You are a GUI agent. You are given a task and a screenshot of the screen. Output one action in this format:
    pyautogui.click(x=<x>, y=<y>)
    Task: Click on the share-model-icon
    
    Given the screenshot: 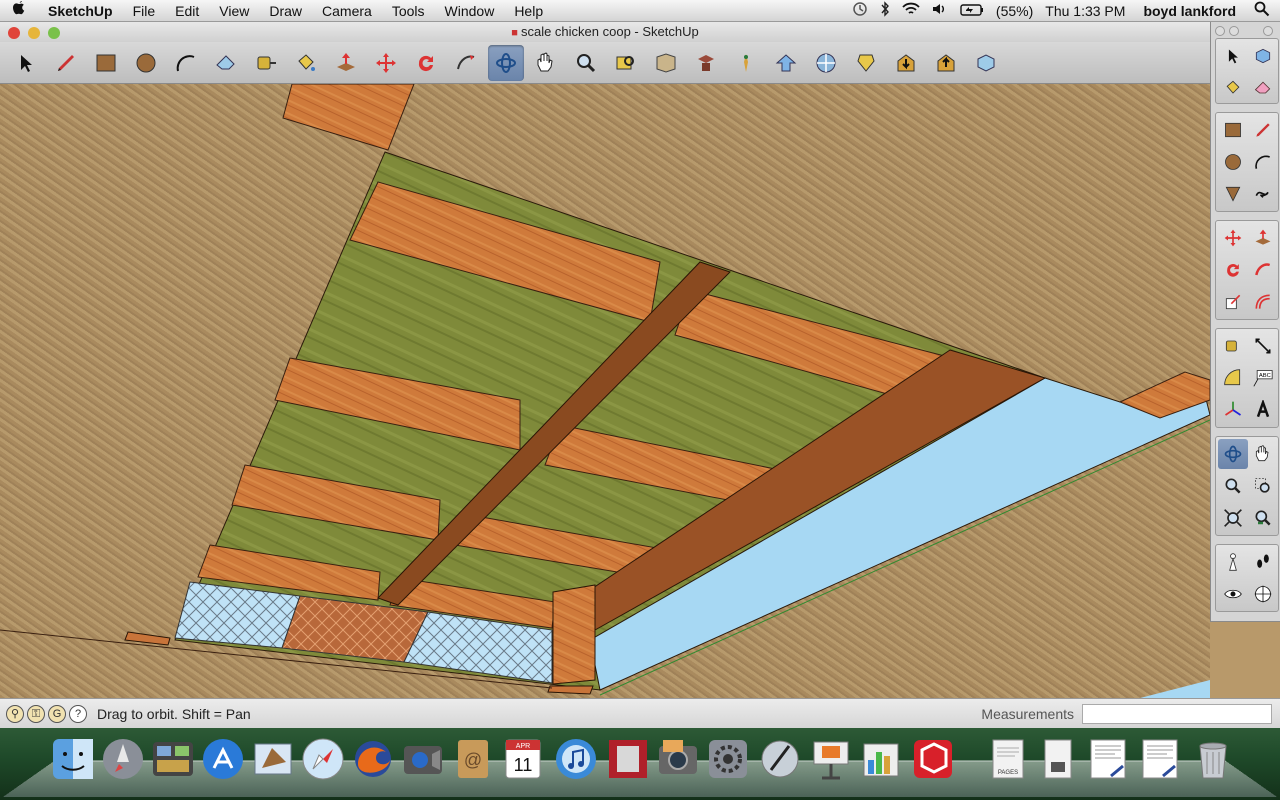 What is the action you would take?
    pyautogui.click(x=946, y=63)
    